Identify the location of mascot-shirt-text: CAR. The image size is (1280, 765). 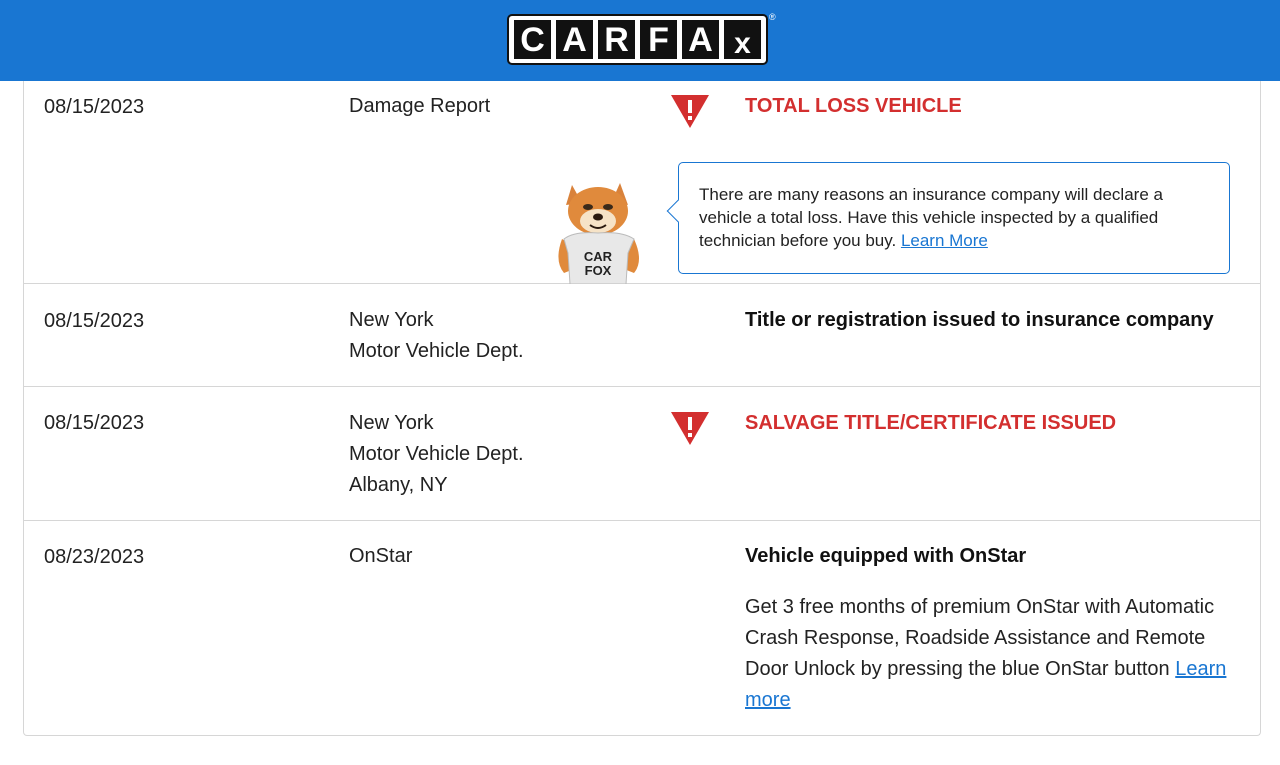
(598, 256).